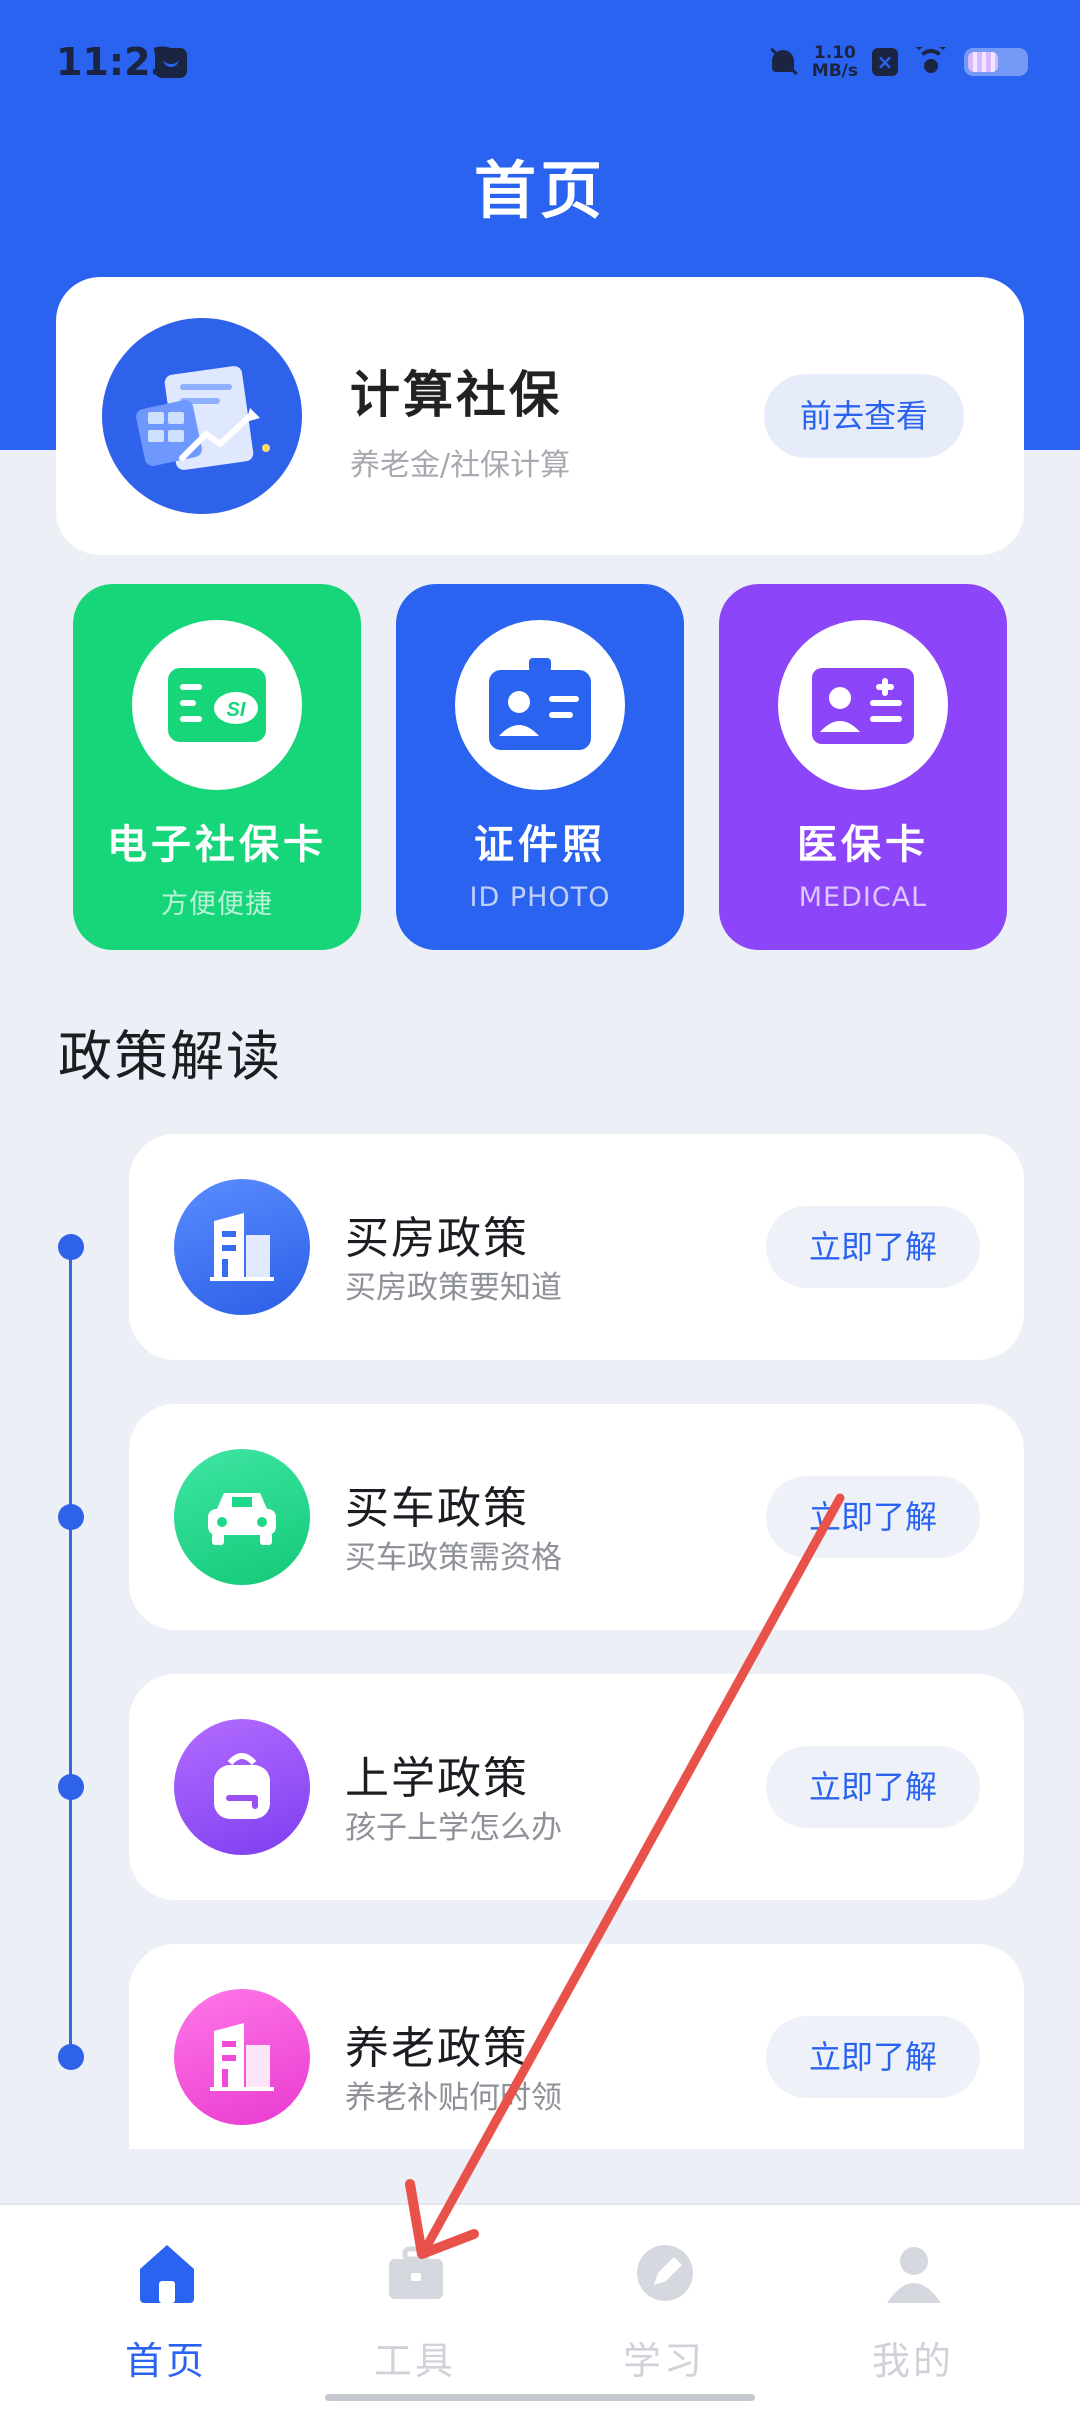 This screenshot has height=2410, width=1080. I want to click on nav-label: 我的, so click(912, 2361).